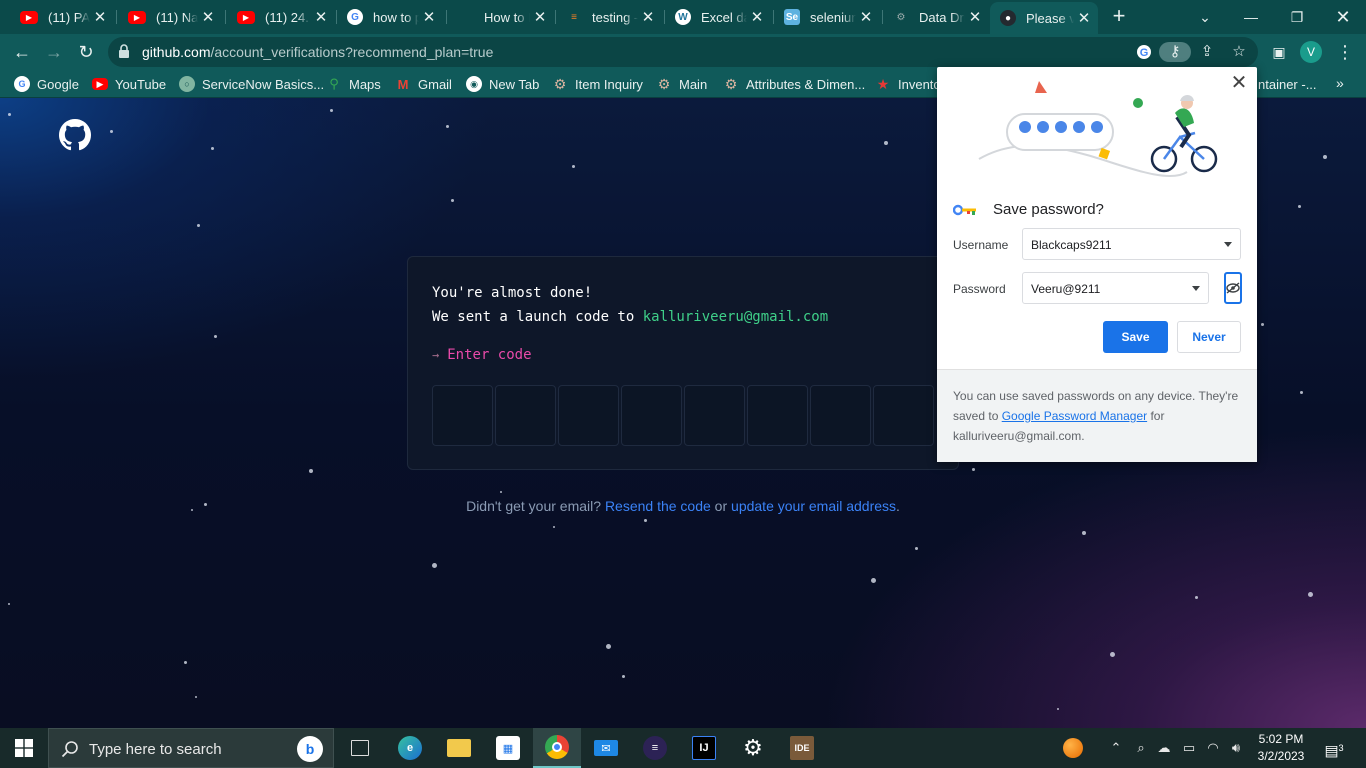 The image size is (1366, 768). Describe the element at coordinates (1205, 17) in the screenshot. I see `tab-search-chevron-icon: ⌄` at that location.